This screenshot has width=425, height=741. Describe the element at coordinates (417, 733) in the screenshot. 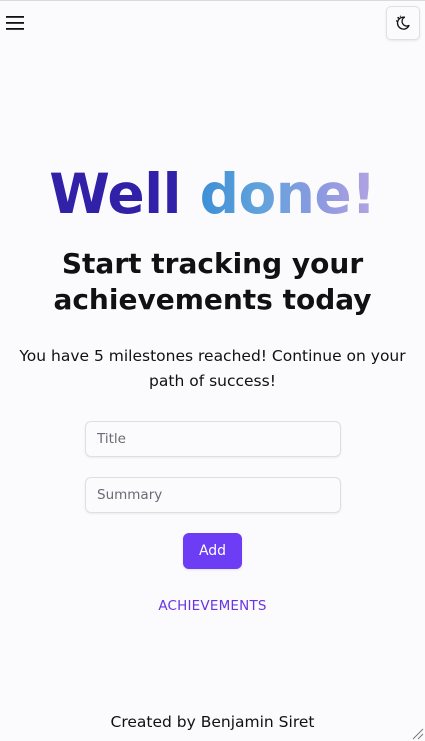

I see `resize-grip-icon` at that location.